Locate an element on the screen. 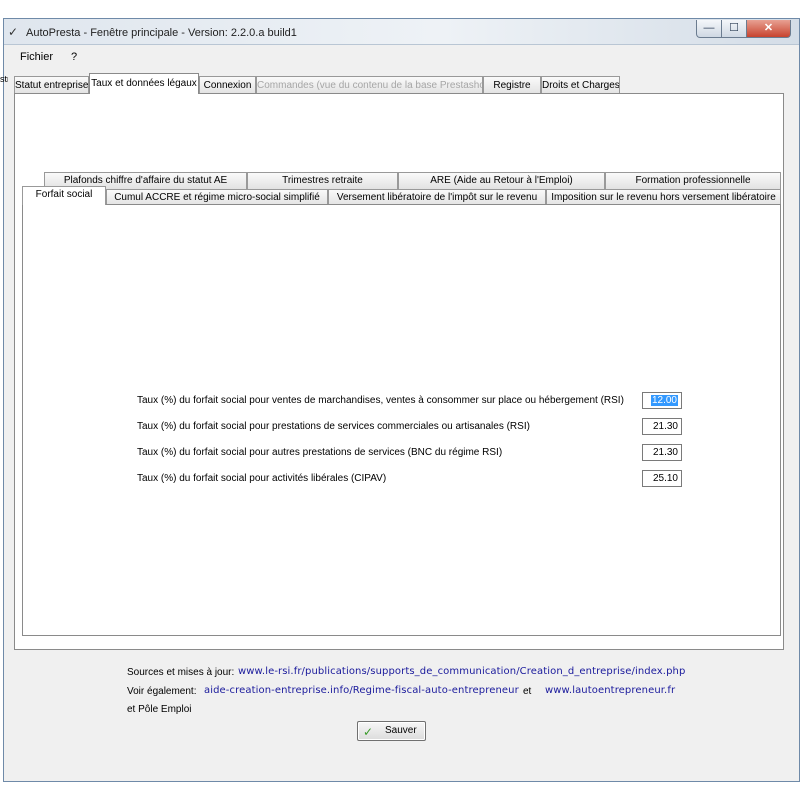 This screenshot has width=800, height=800. menu-fichier: Fichier is located at coordinates (36, 57).